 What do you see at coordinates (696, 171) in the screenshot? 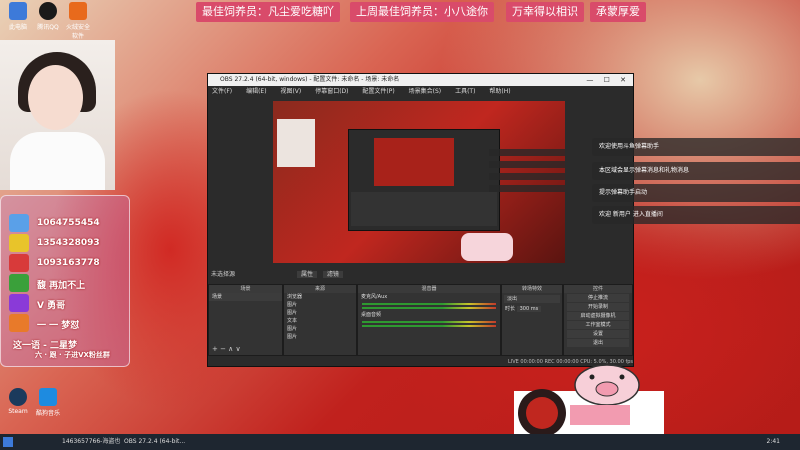
I see `danmu-notification: 本区域会显示弹幕消息和礼物消息` at bounding box center [696, 171].